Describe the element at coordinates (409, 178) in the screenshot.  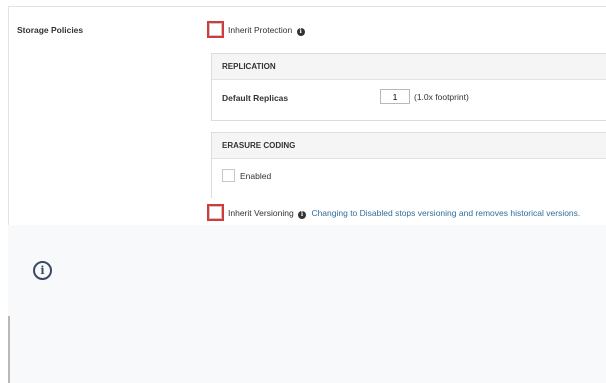
I see `erasure-coding-body: Enabled` at that location.